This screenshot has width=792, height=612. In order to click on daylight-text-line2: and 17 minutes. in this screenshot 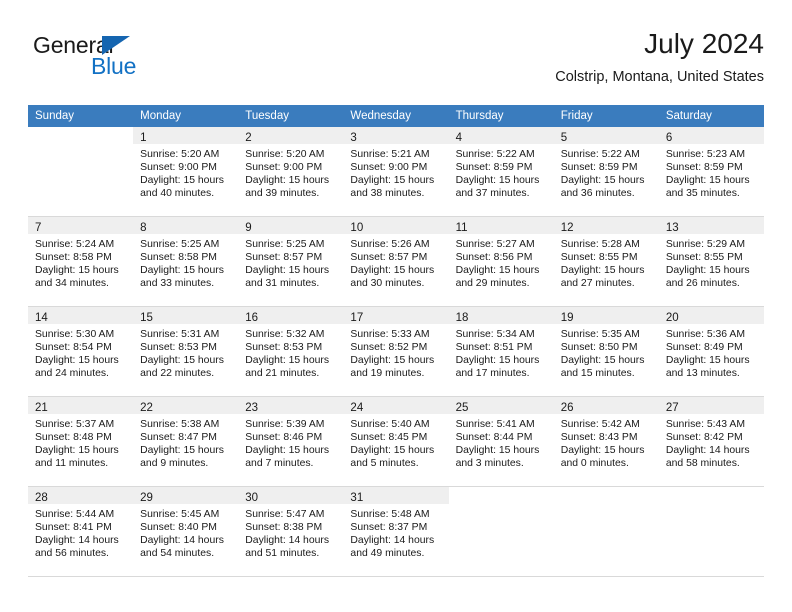, I will do `click(492, 374)`.